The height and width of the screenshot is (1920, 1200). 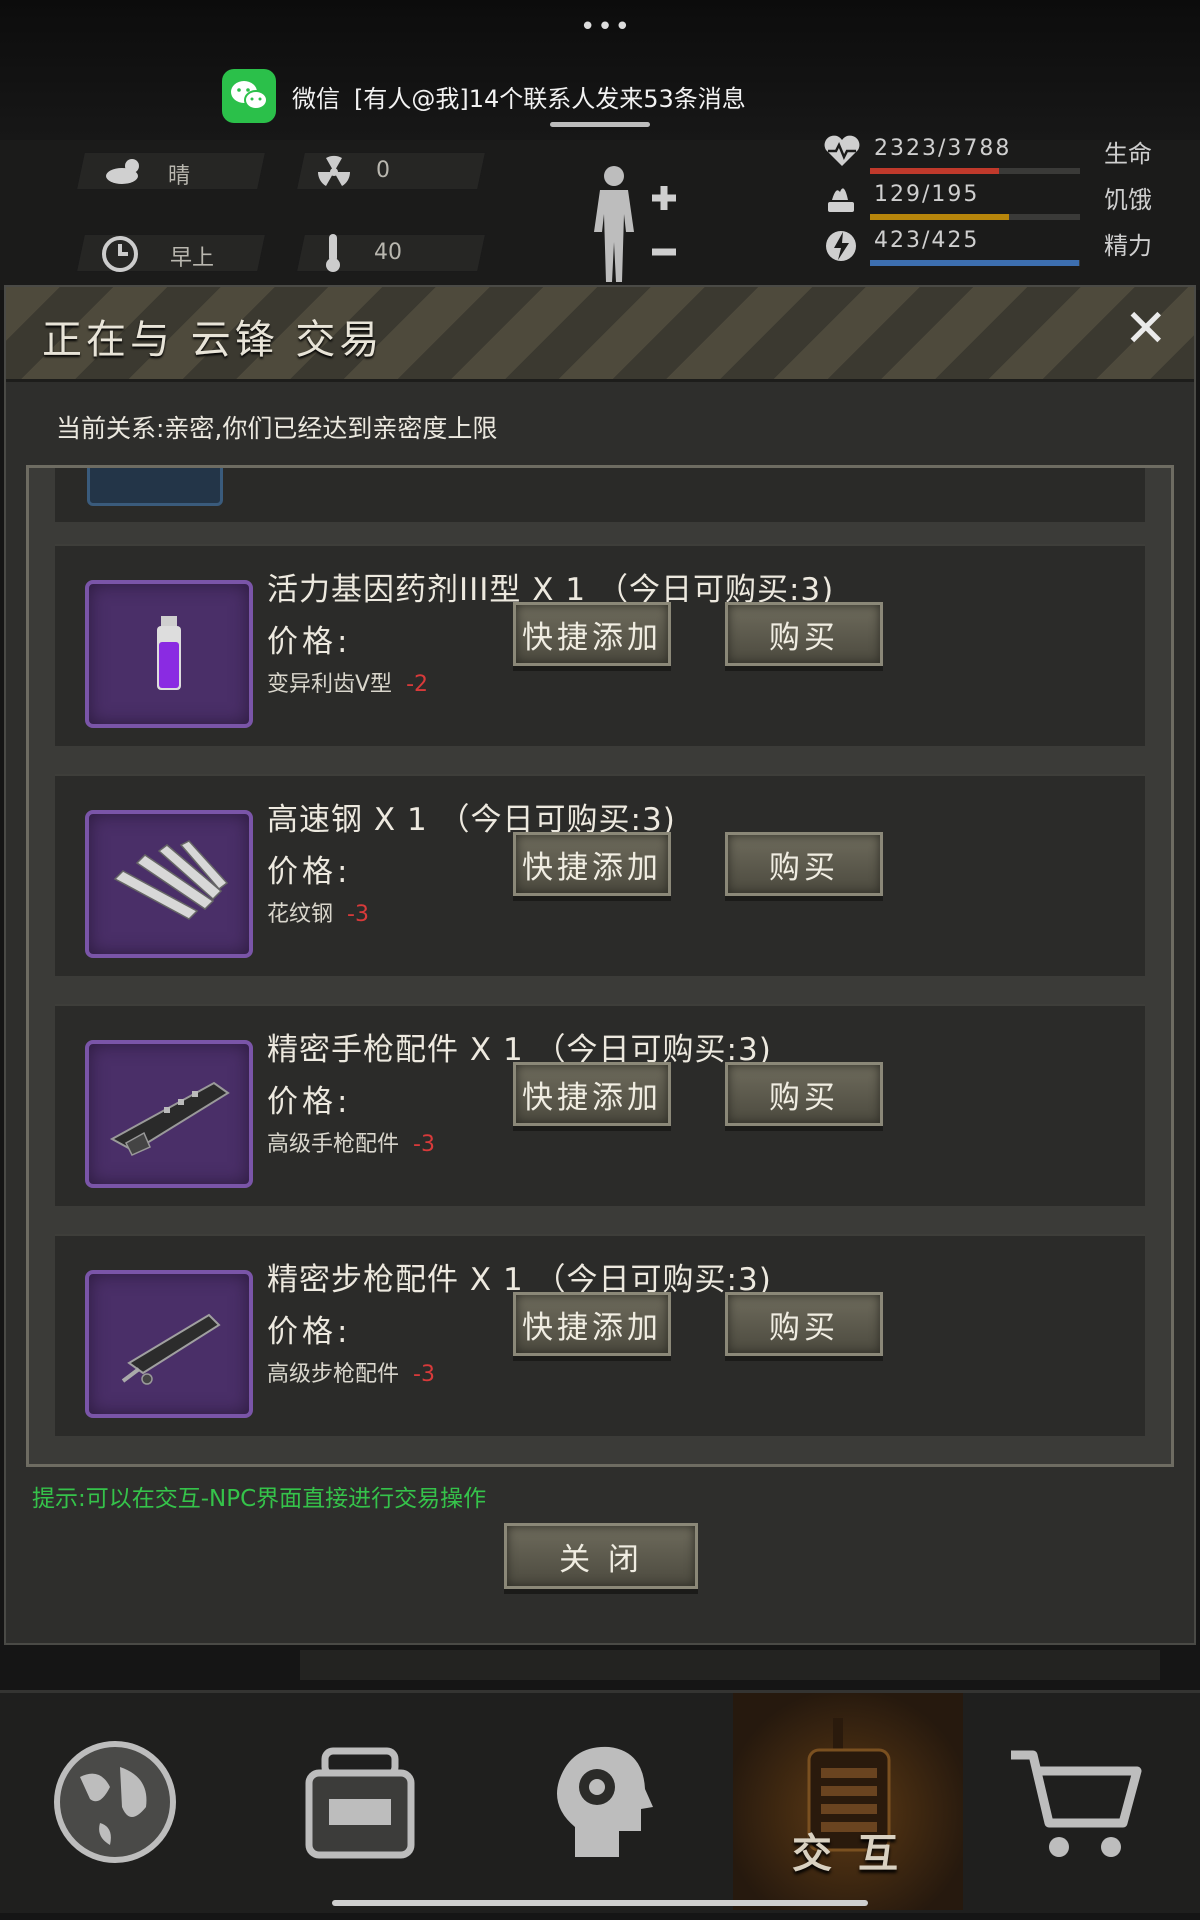 I want to click on steel-bars-icon, so click(x=171, y=880).